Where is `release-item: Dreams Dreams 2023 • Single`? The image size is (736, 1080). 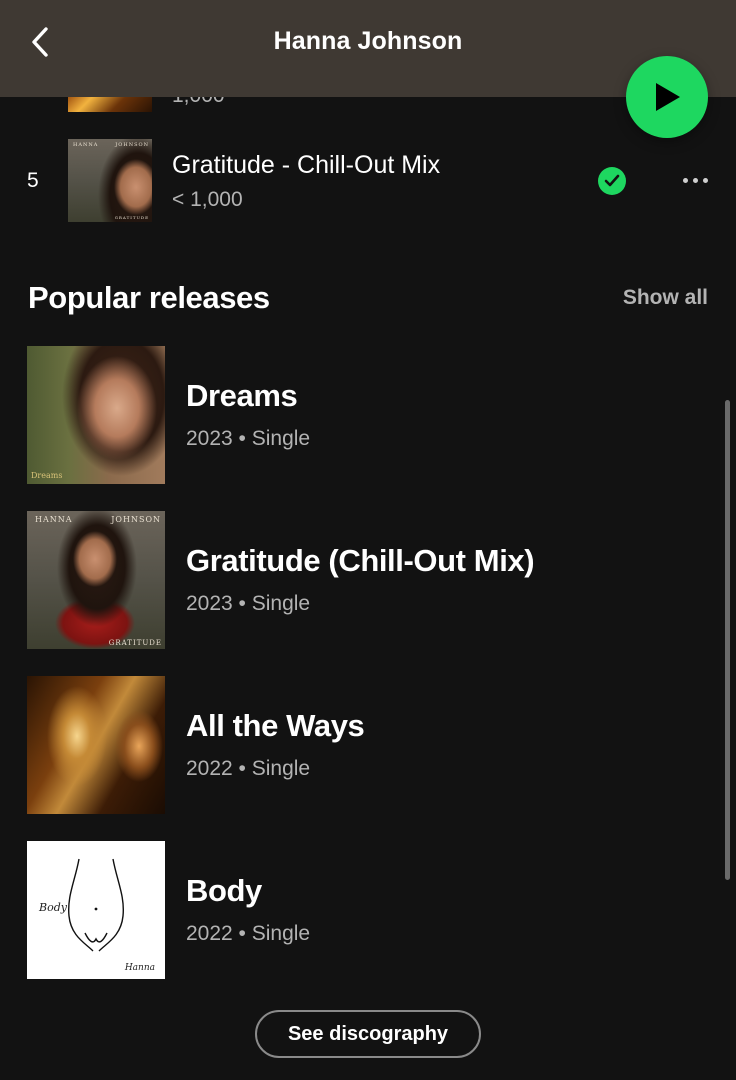
release-item: Dreams Dreams 2023 • Single is located at coordinates (360, 415).